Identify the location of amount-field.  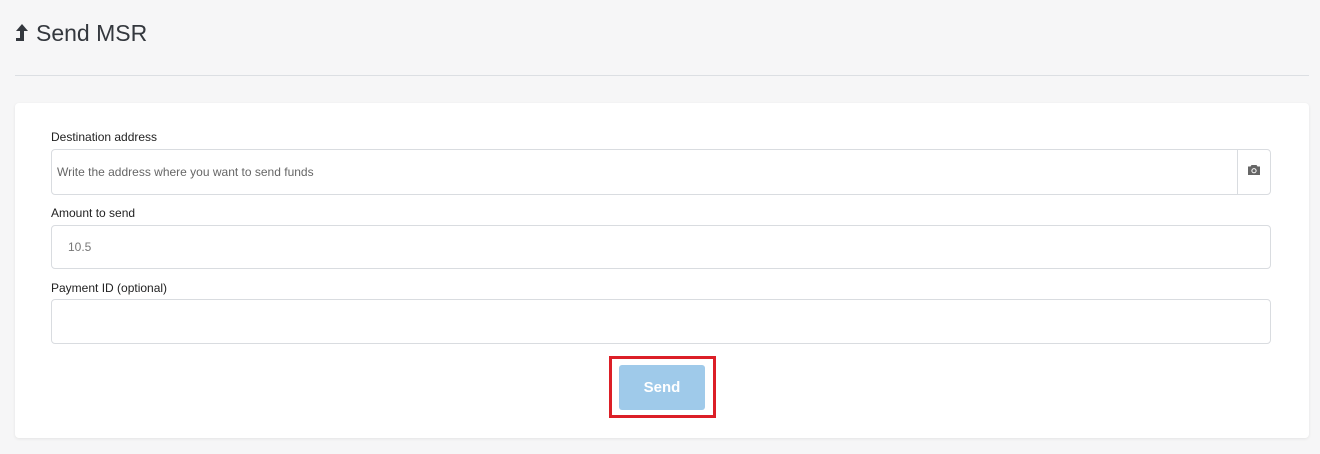
(661, 247).